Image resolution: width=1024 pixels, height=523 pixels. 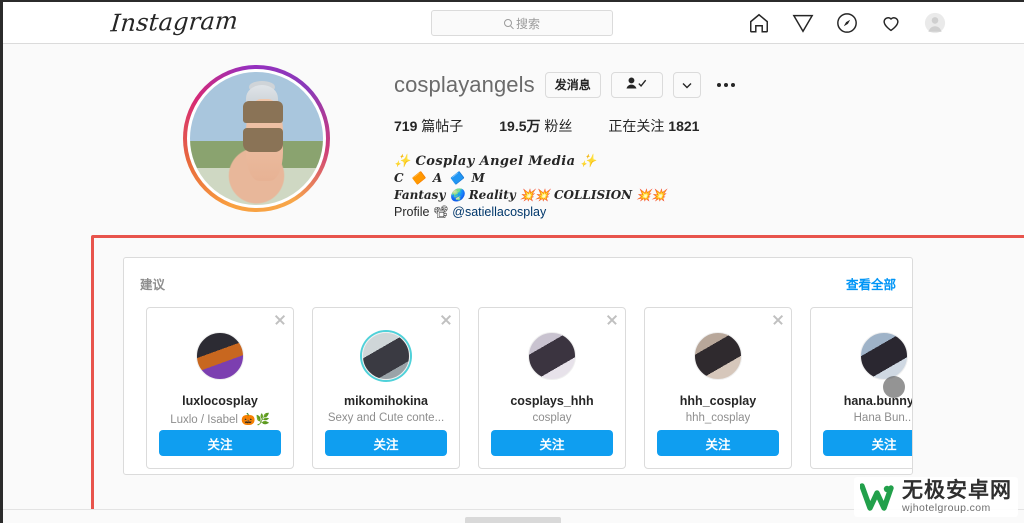 I want to click on suggestion-username: mikomihokina, so click(x=386, y=401).